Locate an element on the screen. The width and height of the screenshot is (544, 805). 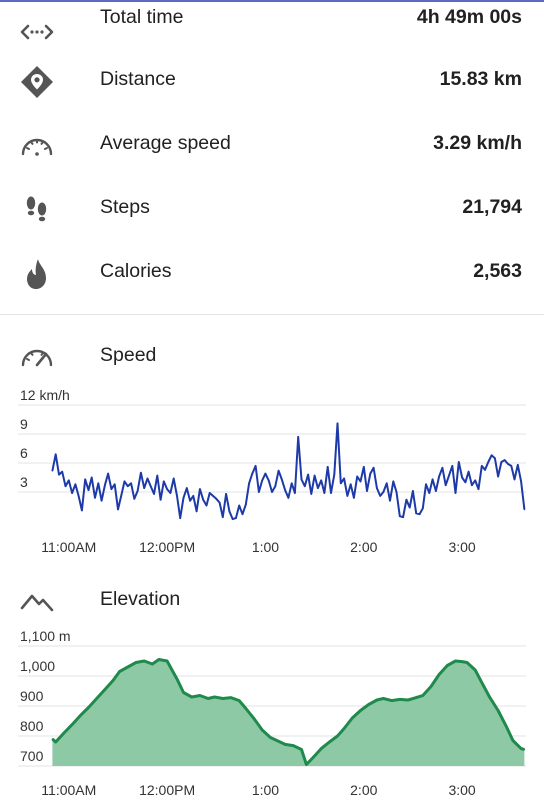
mountain-icon is located at coordinates (37, 603).